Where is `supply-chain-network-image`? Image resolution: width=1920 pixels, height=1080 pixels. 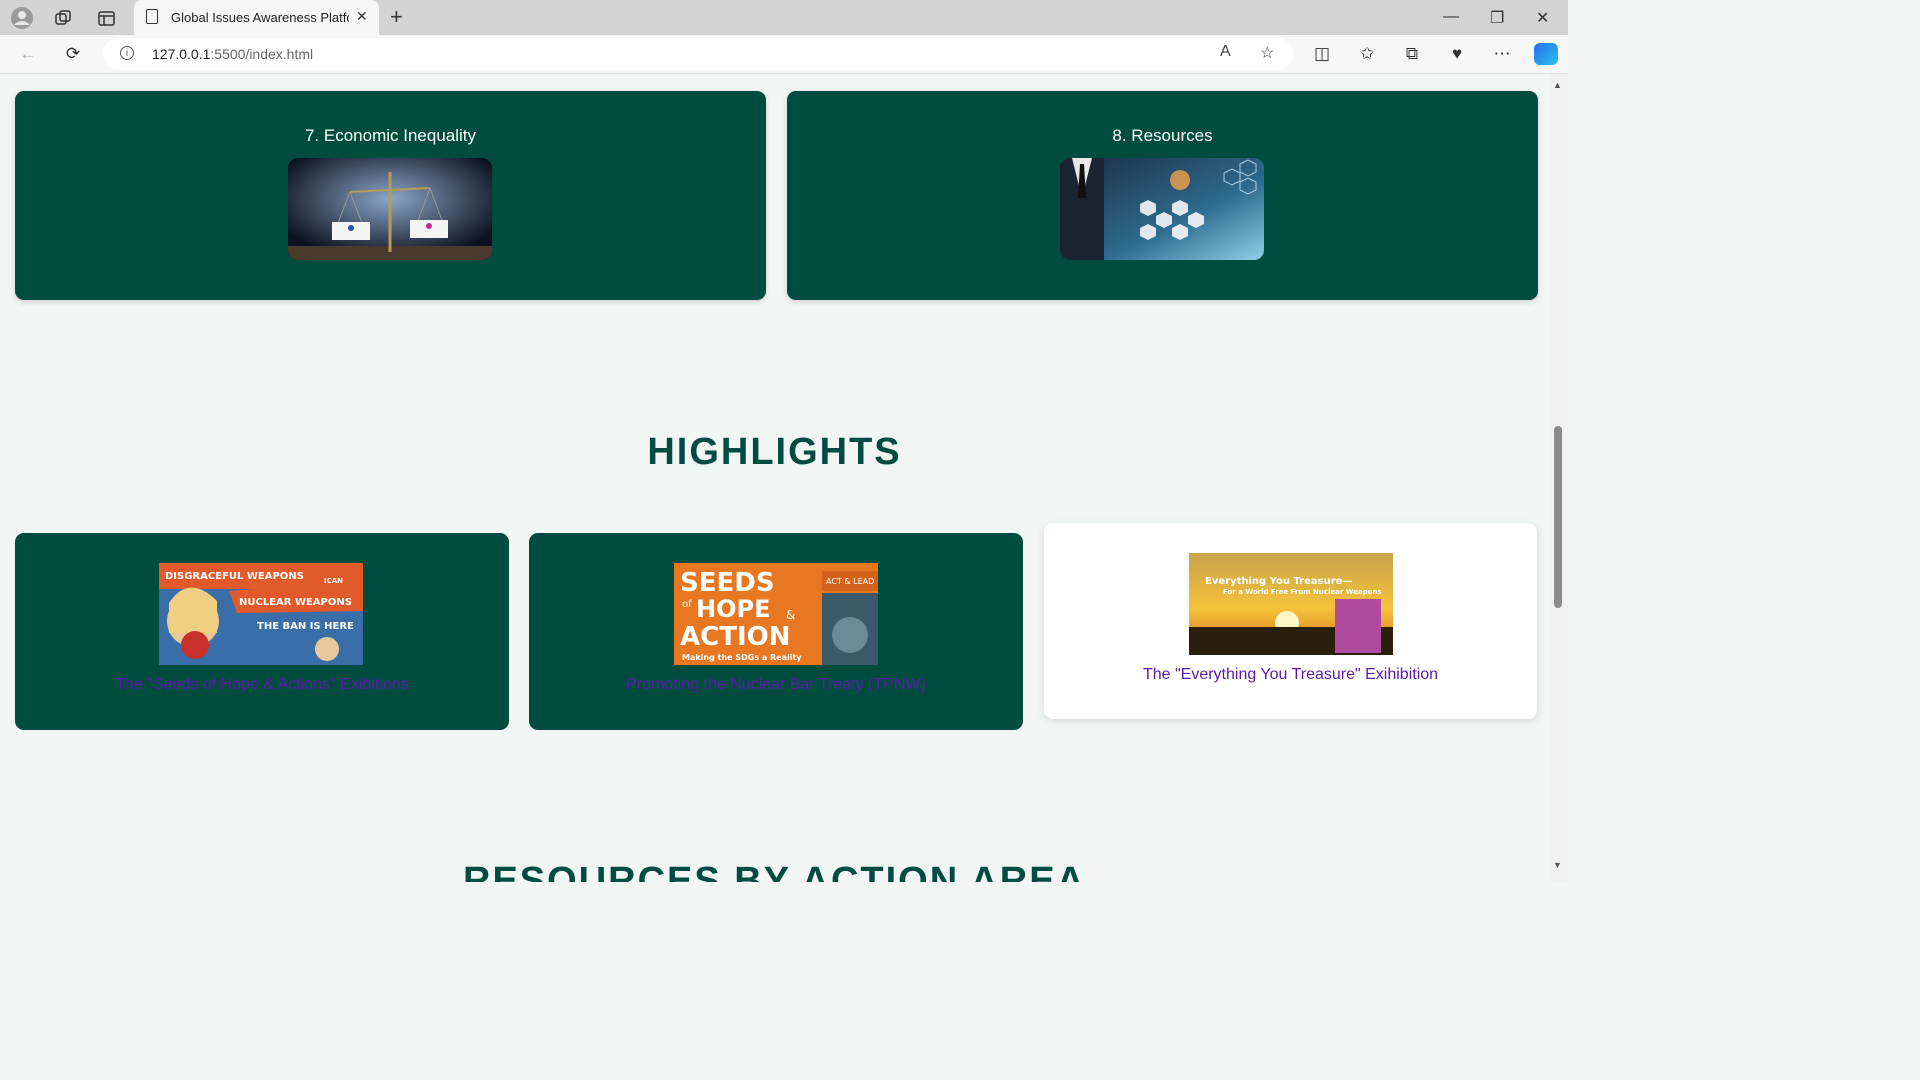 supply-chain-network-image is located at coordinates (1162, 209).